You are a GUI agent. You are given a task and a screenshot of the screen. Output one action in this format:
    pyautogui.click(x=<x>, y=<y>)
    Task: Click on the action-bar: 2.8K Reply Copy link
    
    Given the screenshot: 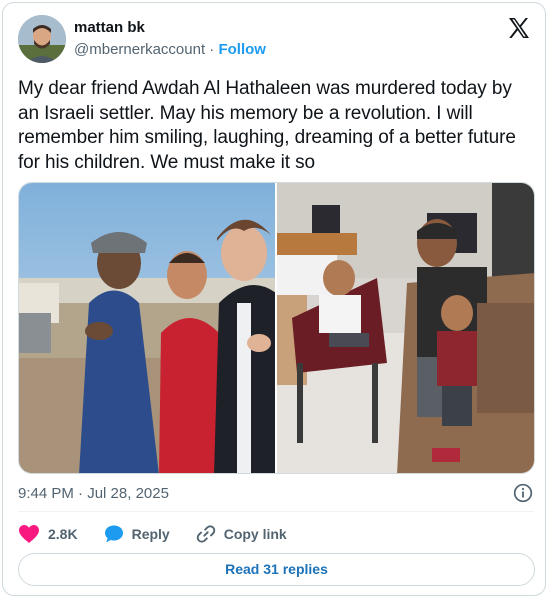 What is the action you would take?
    pyautogui.click(x=152, y=534)
    